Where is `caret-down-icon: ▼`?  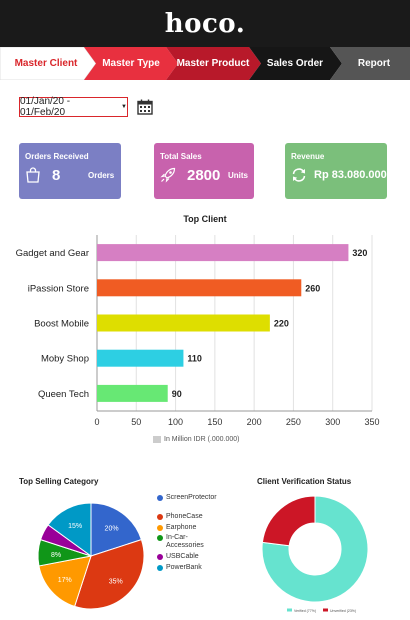
caret-down-icon: ▼ is located at coordinates (124, 107).